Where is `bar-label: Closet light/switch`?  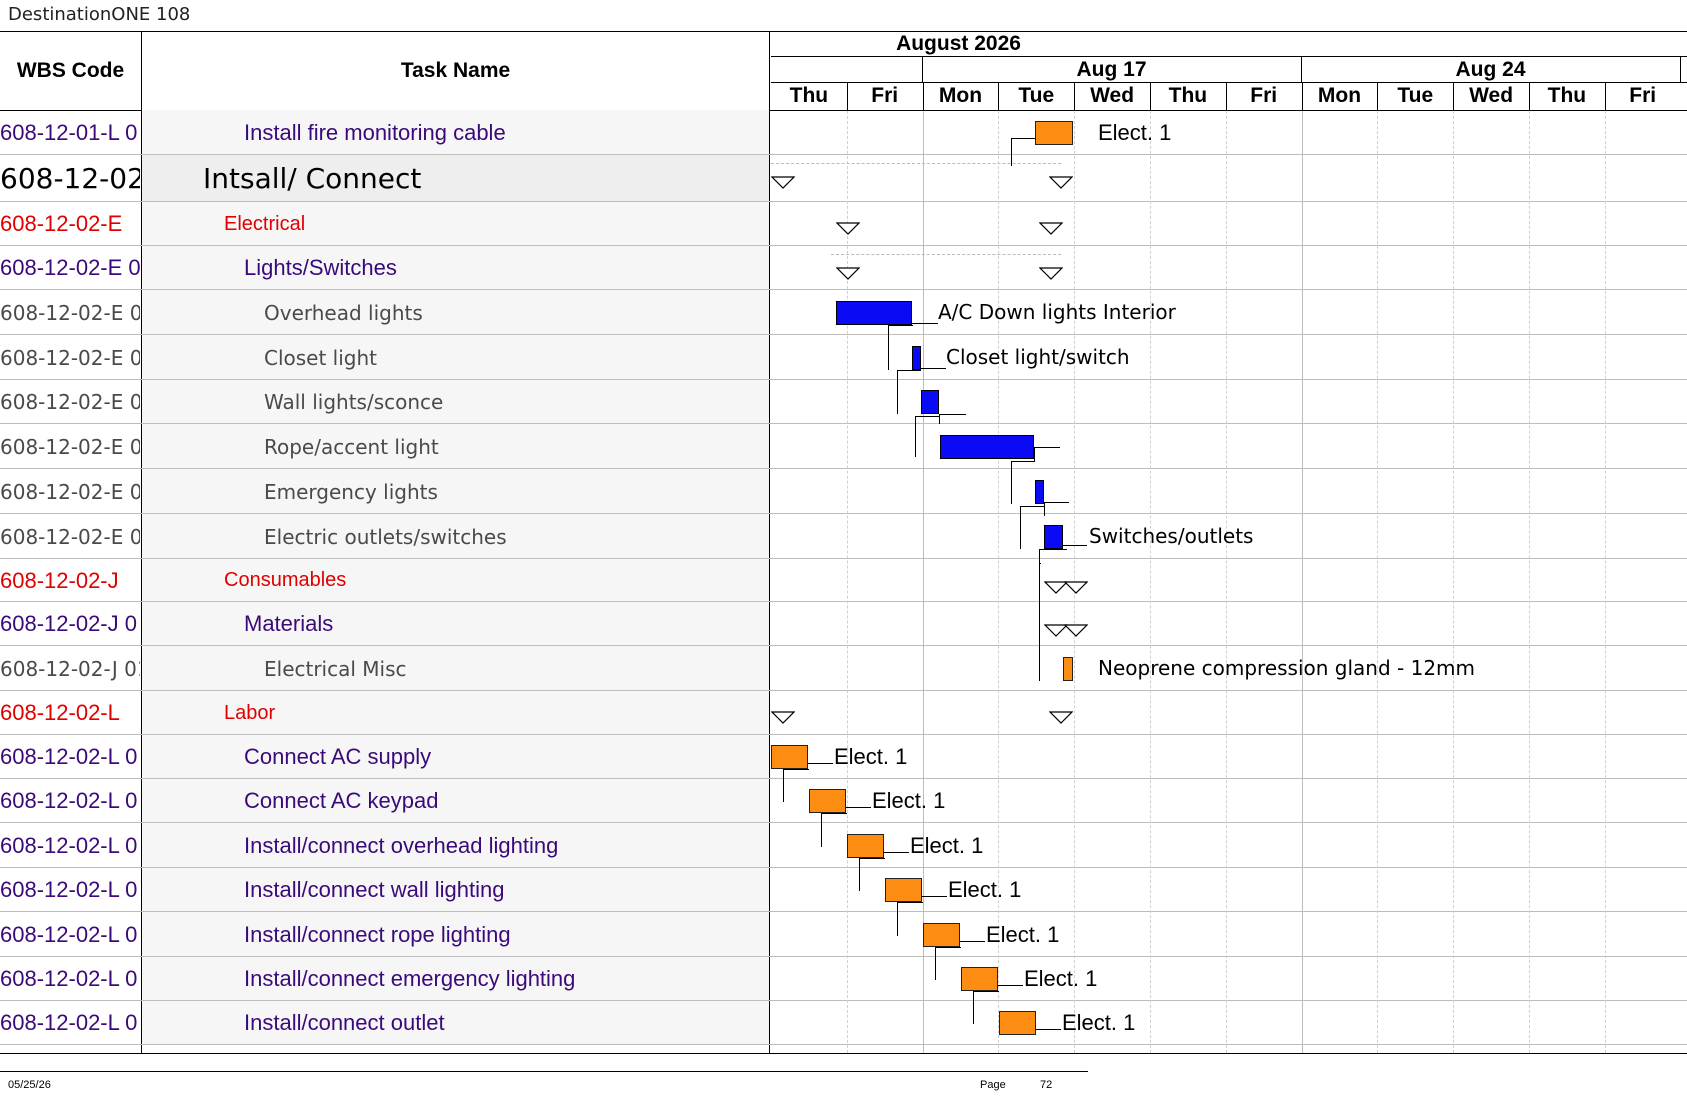 bar-label: Closet light/switch is located at coordinates (1038, 356).